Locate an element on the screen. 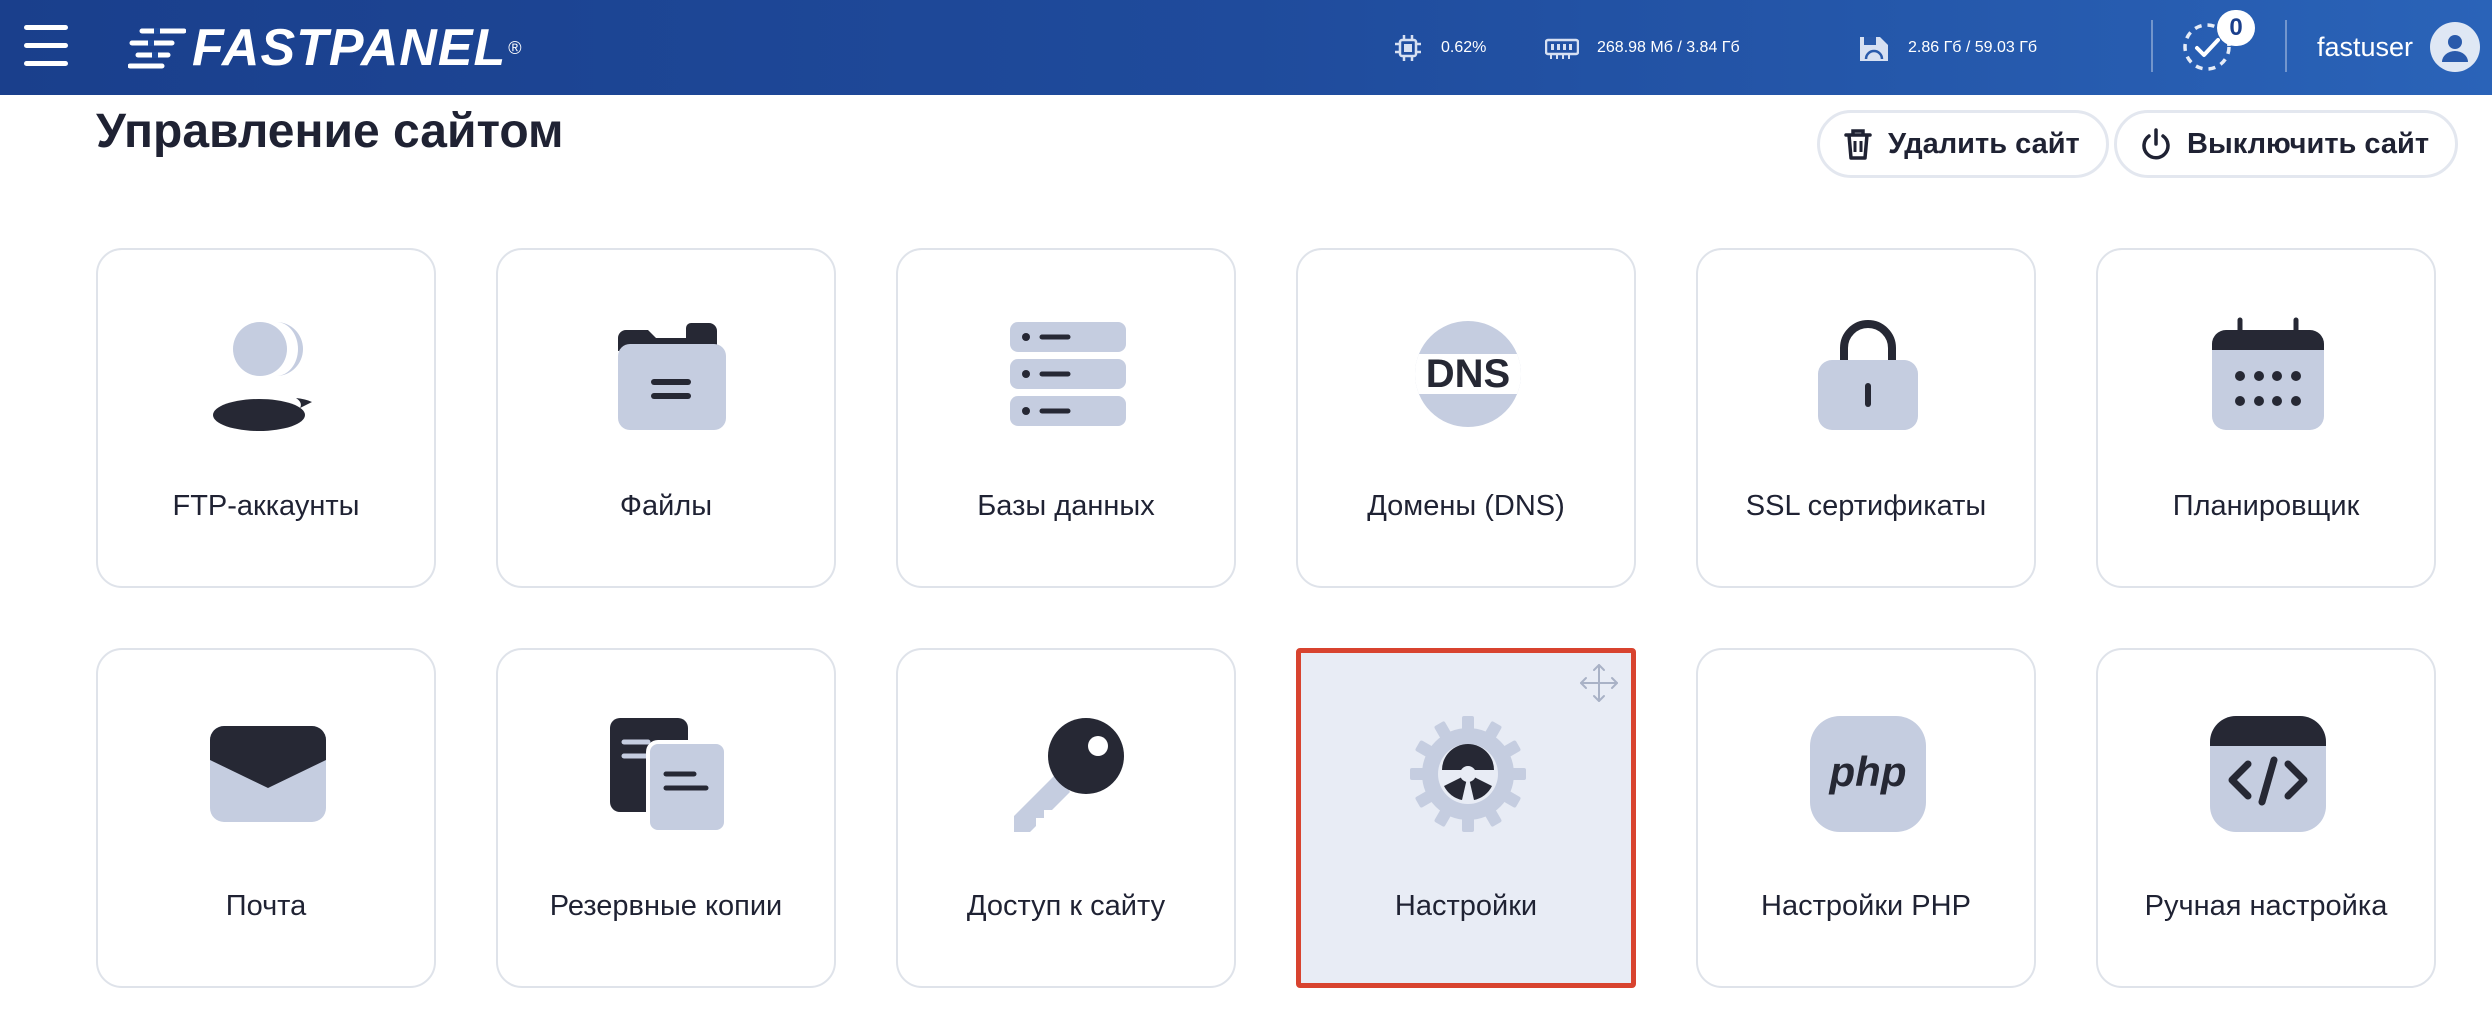 The image size is (2492, 1016). svg-text: DNS is located at coordinates (1468, 374).